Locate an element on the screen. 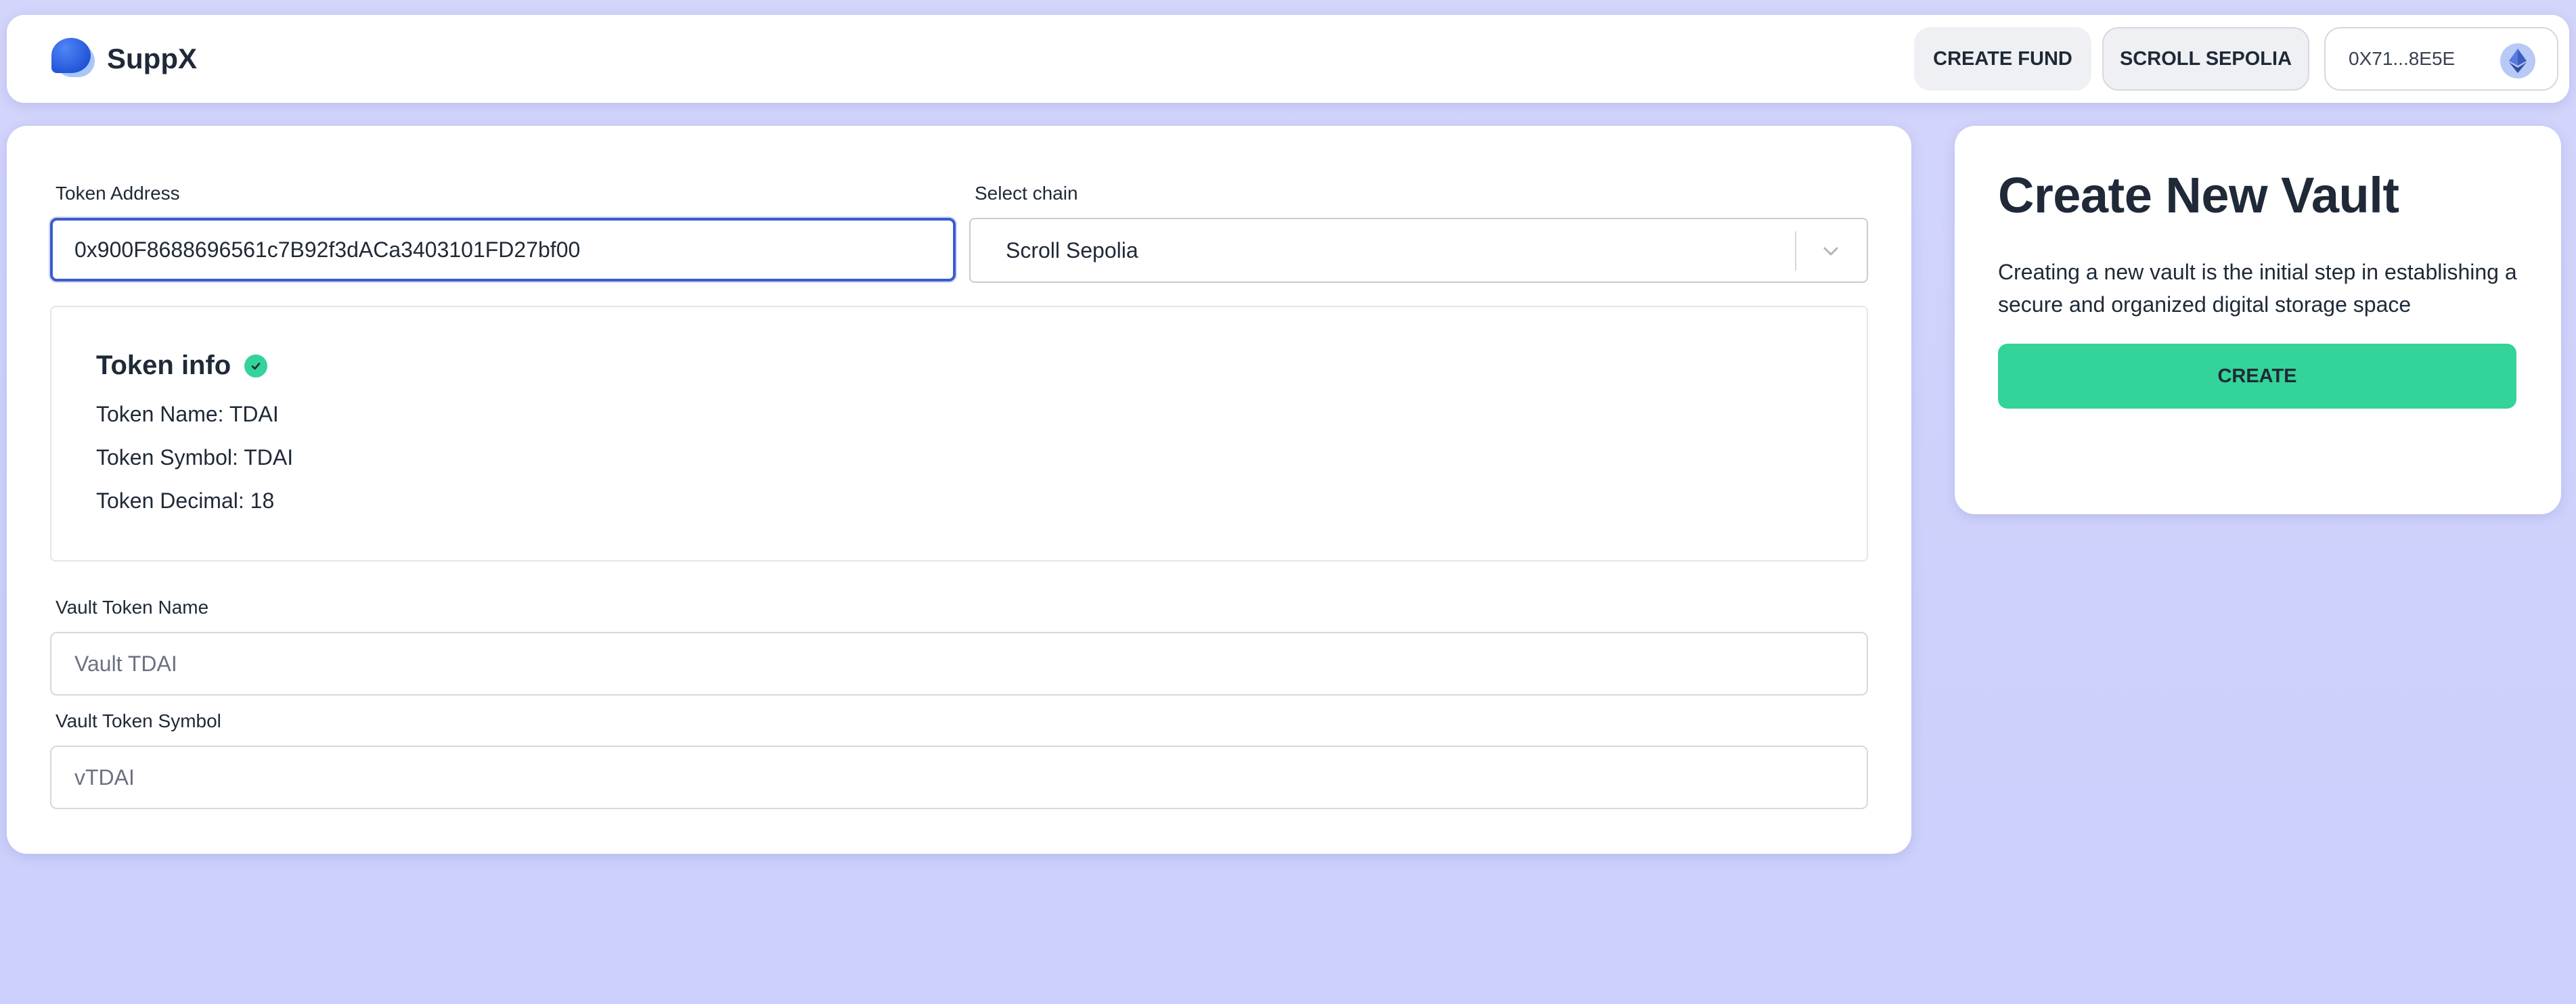 The height and width of the screenshot is (1004, 2576). vault-token-symbol-label: Vault Token Symbol is located at coordinates (138, 720).